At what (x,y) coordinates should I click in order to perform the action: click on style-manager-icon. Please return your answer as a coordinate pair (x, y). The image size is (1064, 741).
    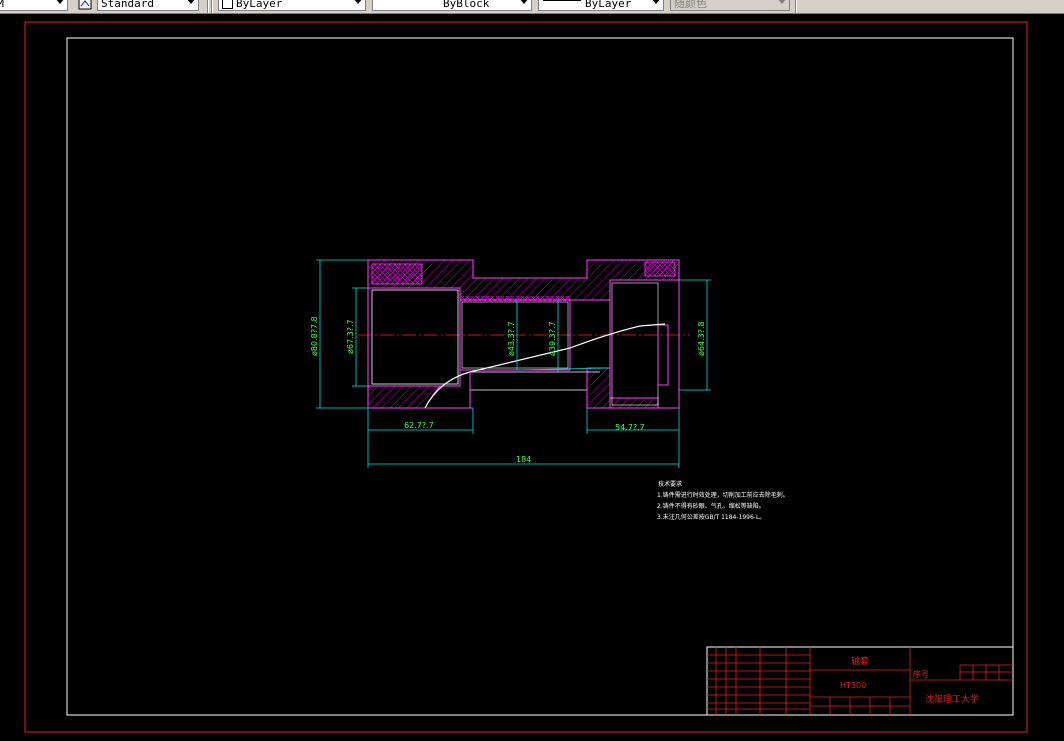
    Looking at the image, I should click on (85, 5).